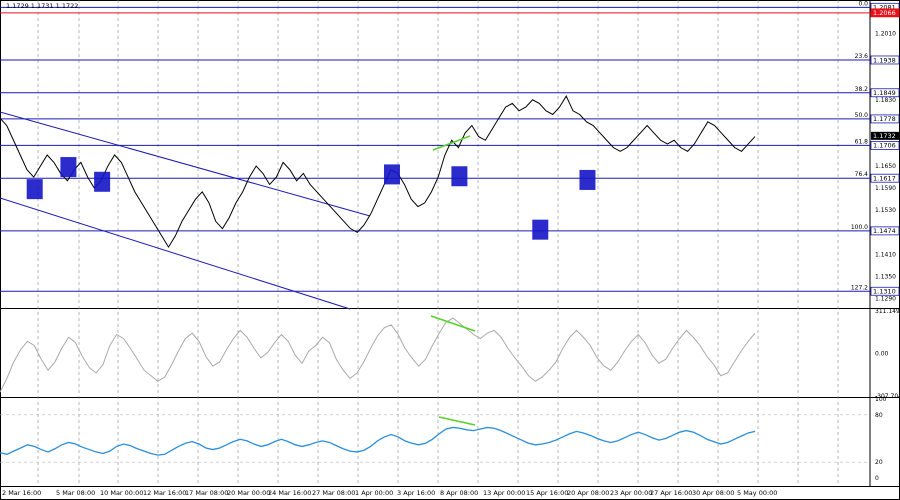  Describe the element at coordinates (885, 254) in the screenshot. I see `price-axis-label: 1.1410` at that location.